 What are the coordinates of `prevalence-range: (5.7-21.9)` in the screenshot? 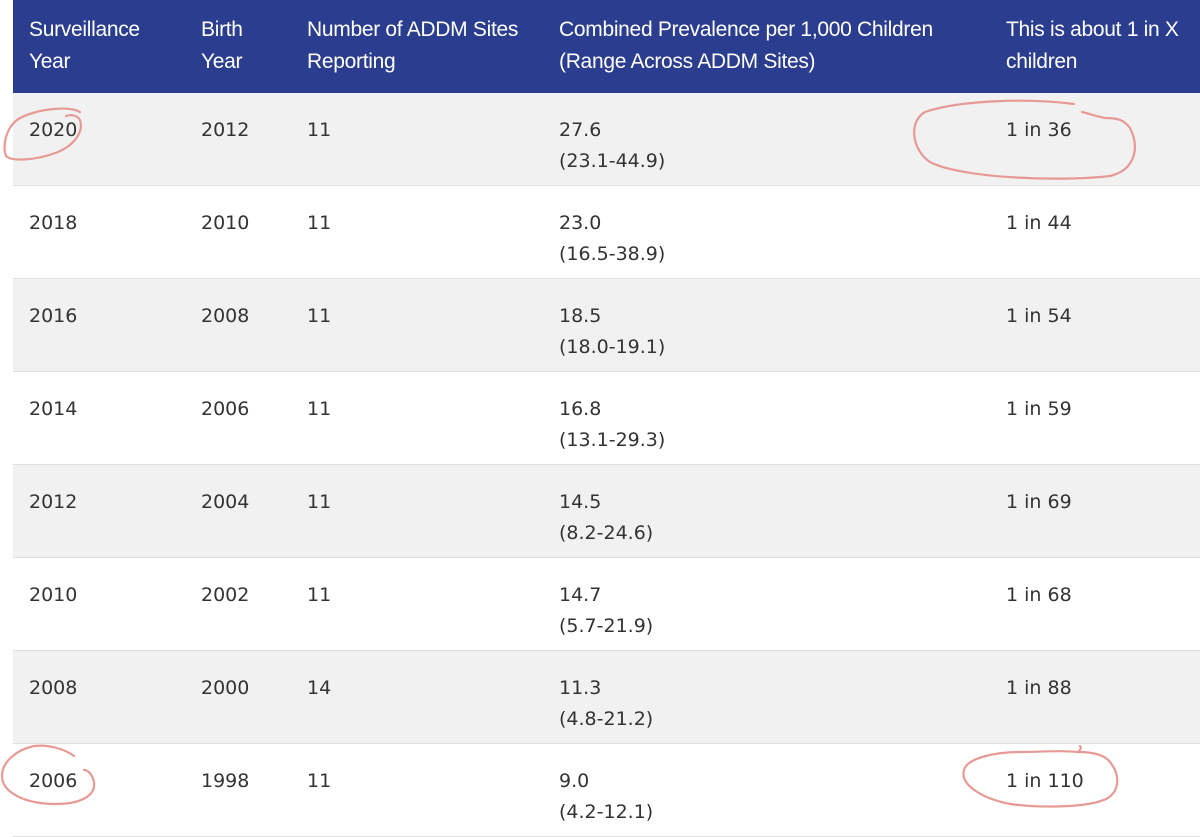 It's located at (606, 626).